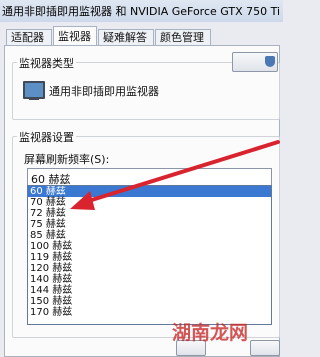 This screenshot has height=357, width=320. What do you see at coordinates (265, 348) in the screenshot?
I see `cancel-button` at bounding box center [265, 348].